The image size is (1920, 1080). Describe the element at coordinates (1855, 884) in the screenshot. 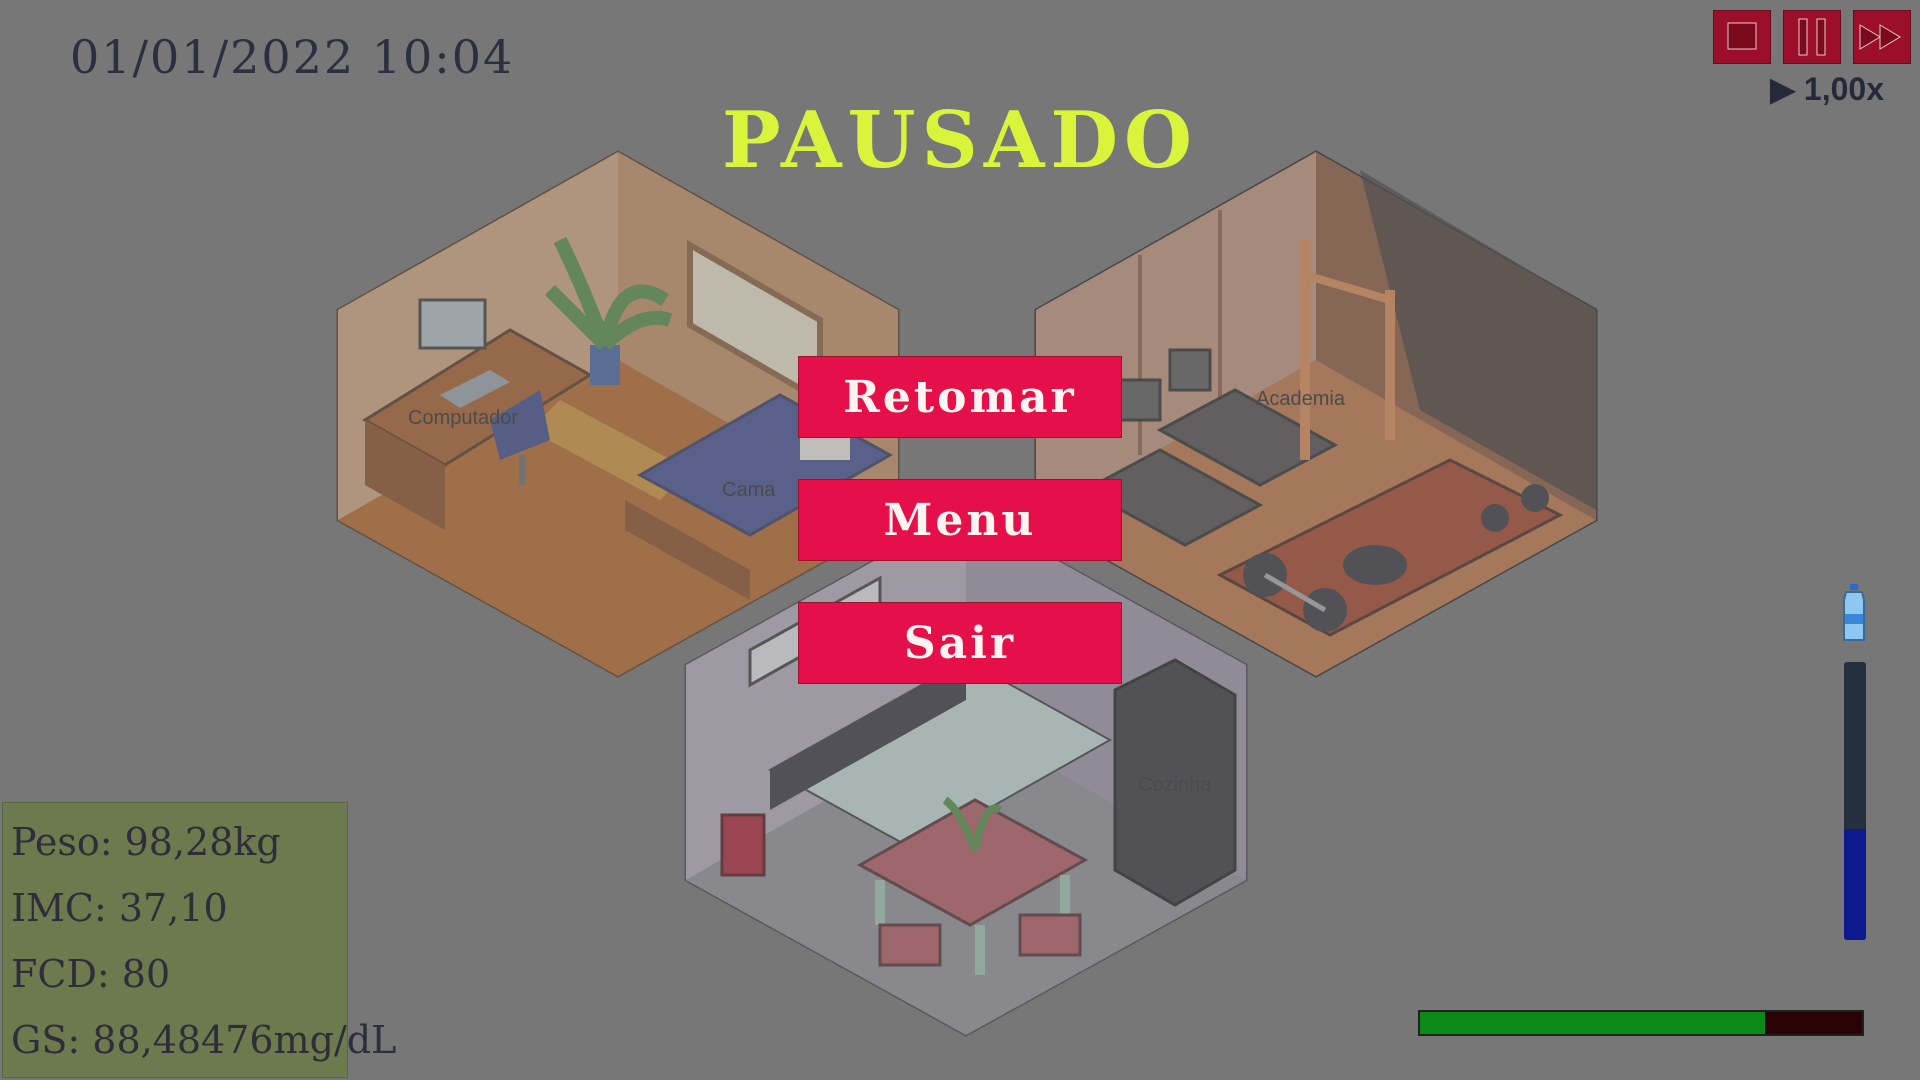

I see `water-meter-fill` at that location.